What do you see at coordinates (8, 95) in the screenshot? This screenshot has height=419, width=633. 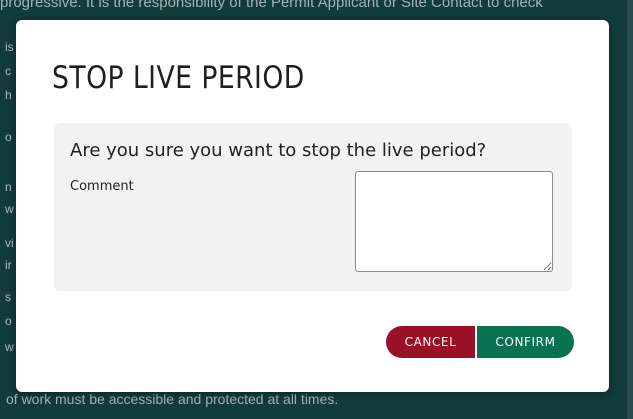 I see `background-fragment: h` at bounding box center [8, 95].